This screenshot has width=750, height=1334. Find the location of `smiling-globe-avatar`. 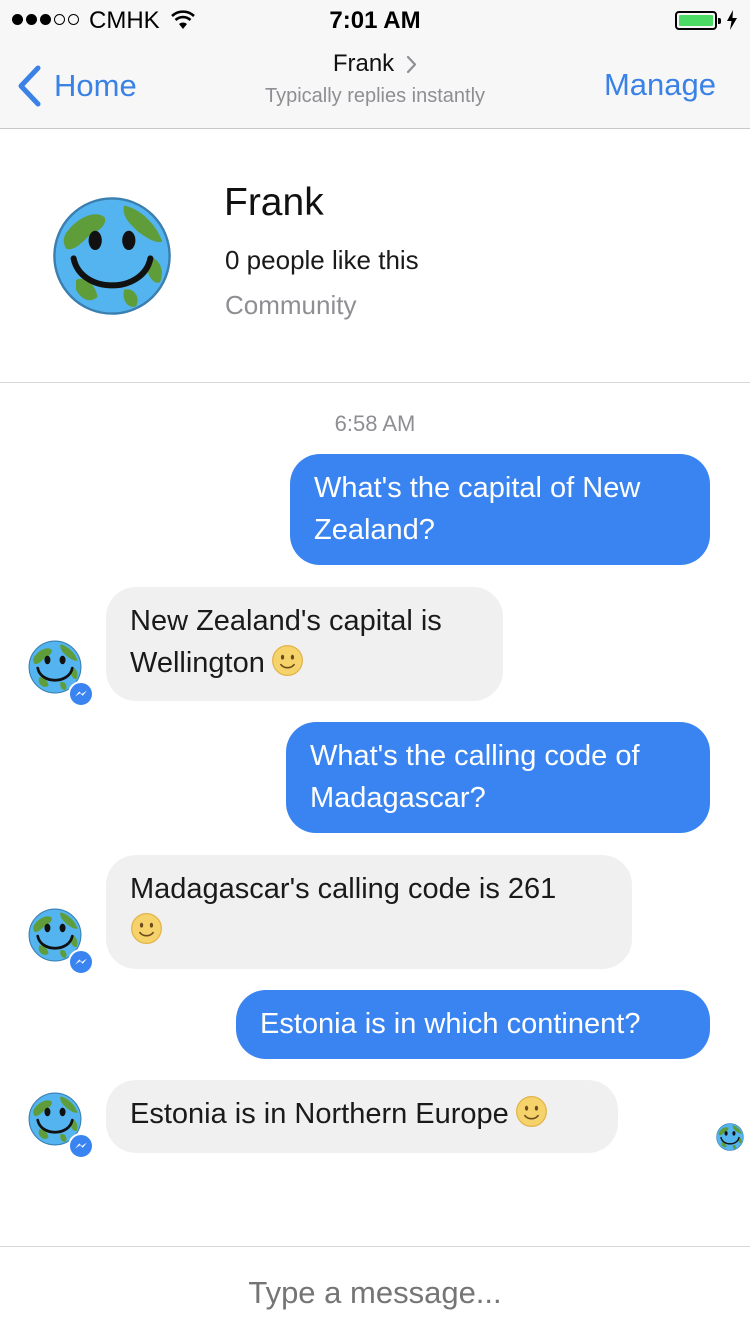

smiling-globe-avatar is located at coordinates (112, 256).